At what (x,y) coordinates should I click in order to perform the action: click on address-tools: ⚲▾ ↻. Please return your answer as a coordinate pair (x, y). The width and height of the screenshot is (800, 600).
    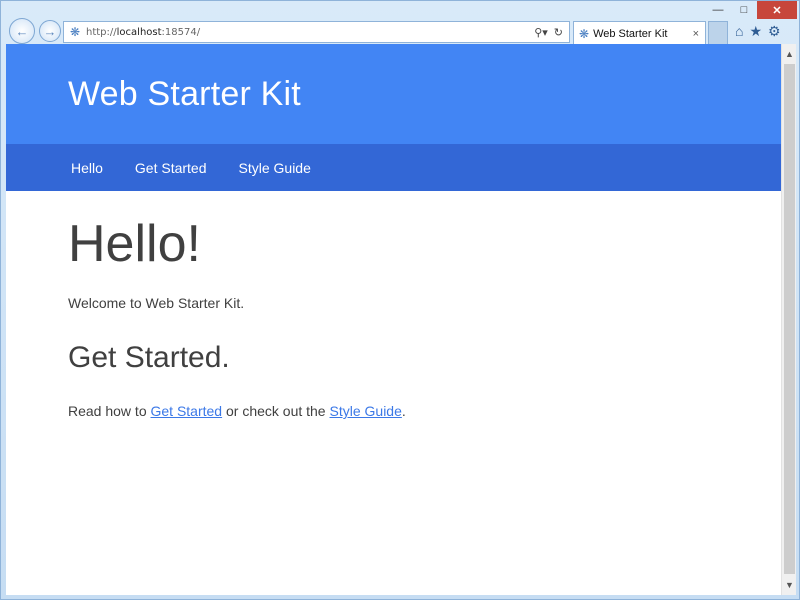
    Looking at the image, I should click on (551, 32).